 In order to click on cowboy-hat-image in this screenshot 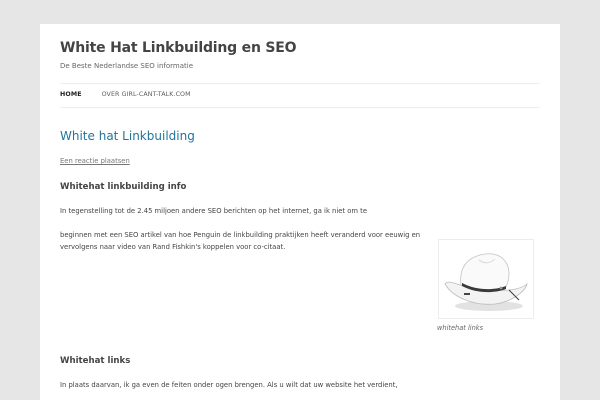, I will do `click(486, 282)`.